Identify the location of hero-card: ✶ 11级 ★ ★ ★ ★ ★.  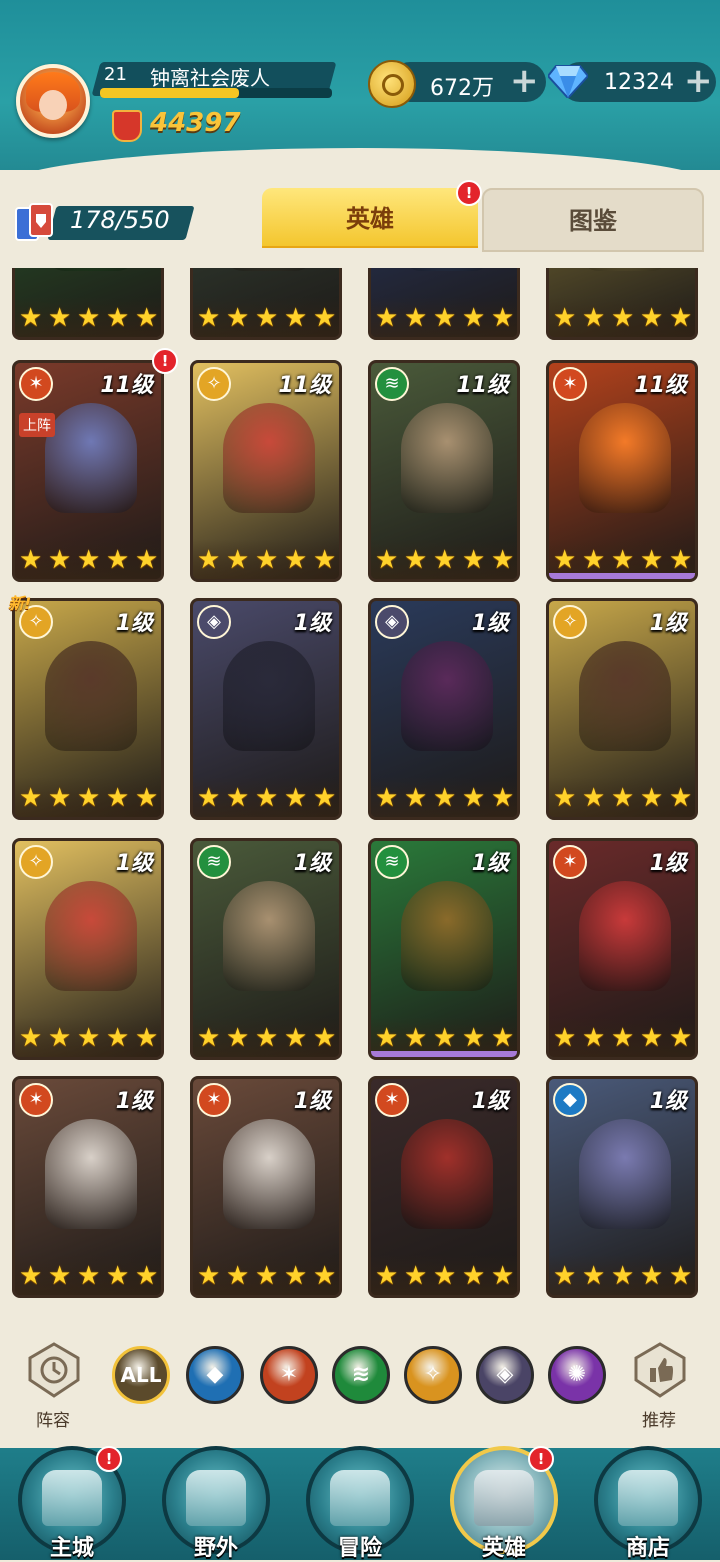
(622, 471).